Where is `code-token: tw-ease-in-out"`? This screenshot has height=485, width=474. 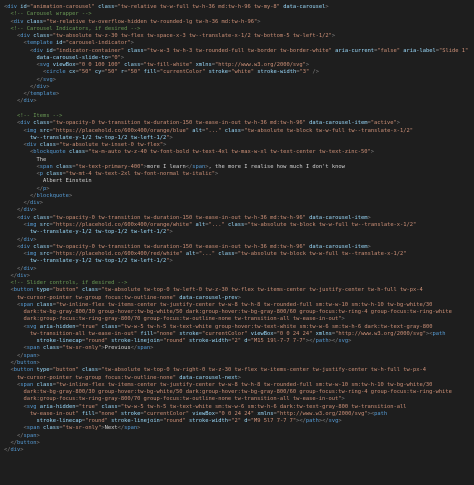 code-token: tw-ease-in-out" is located at coordinates (41, 413).